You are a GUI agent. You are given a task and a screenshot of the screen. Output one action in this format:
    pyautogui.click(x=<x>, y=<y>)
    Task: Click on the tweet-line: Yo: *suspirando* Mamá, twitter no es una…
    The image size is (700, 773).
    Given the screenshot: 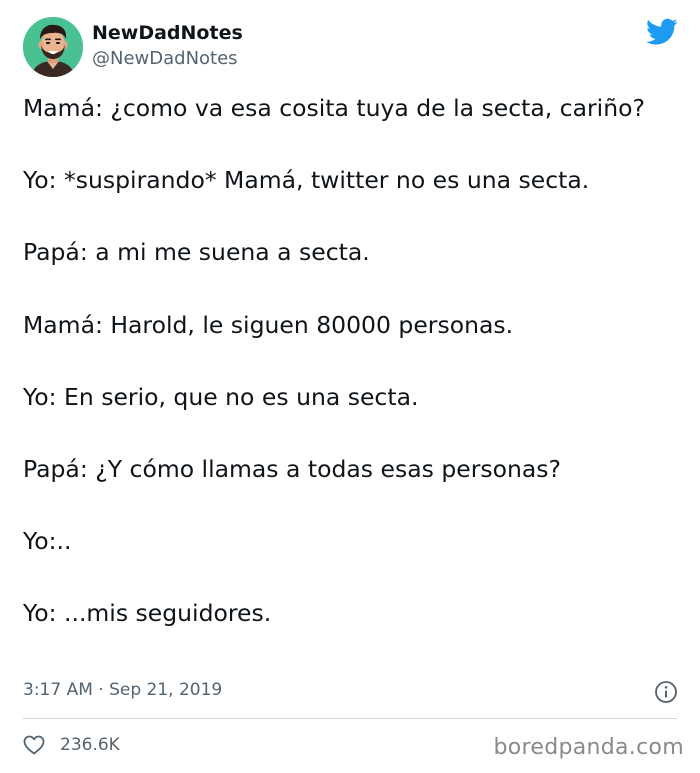 What is the action you would take?
    pyautogui.click(x=306, y=180)
    